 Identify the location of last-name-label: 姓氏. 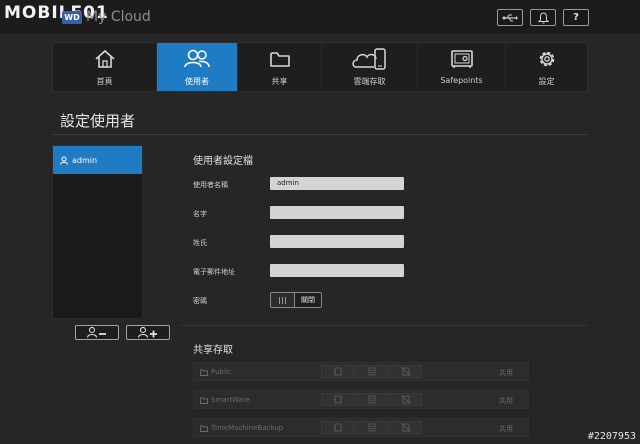
(200, 243).